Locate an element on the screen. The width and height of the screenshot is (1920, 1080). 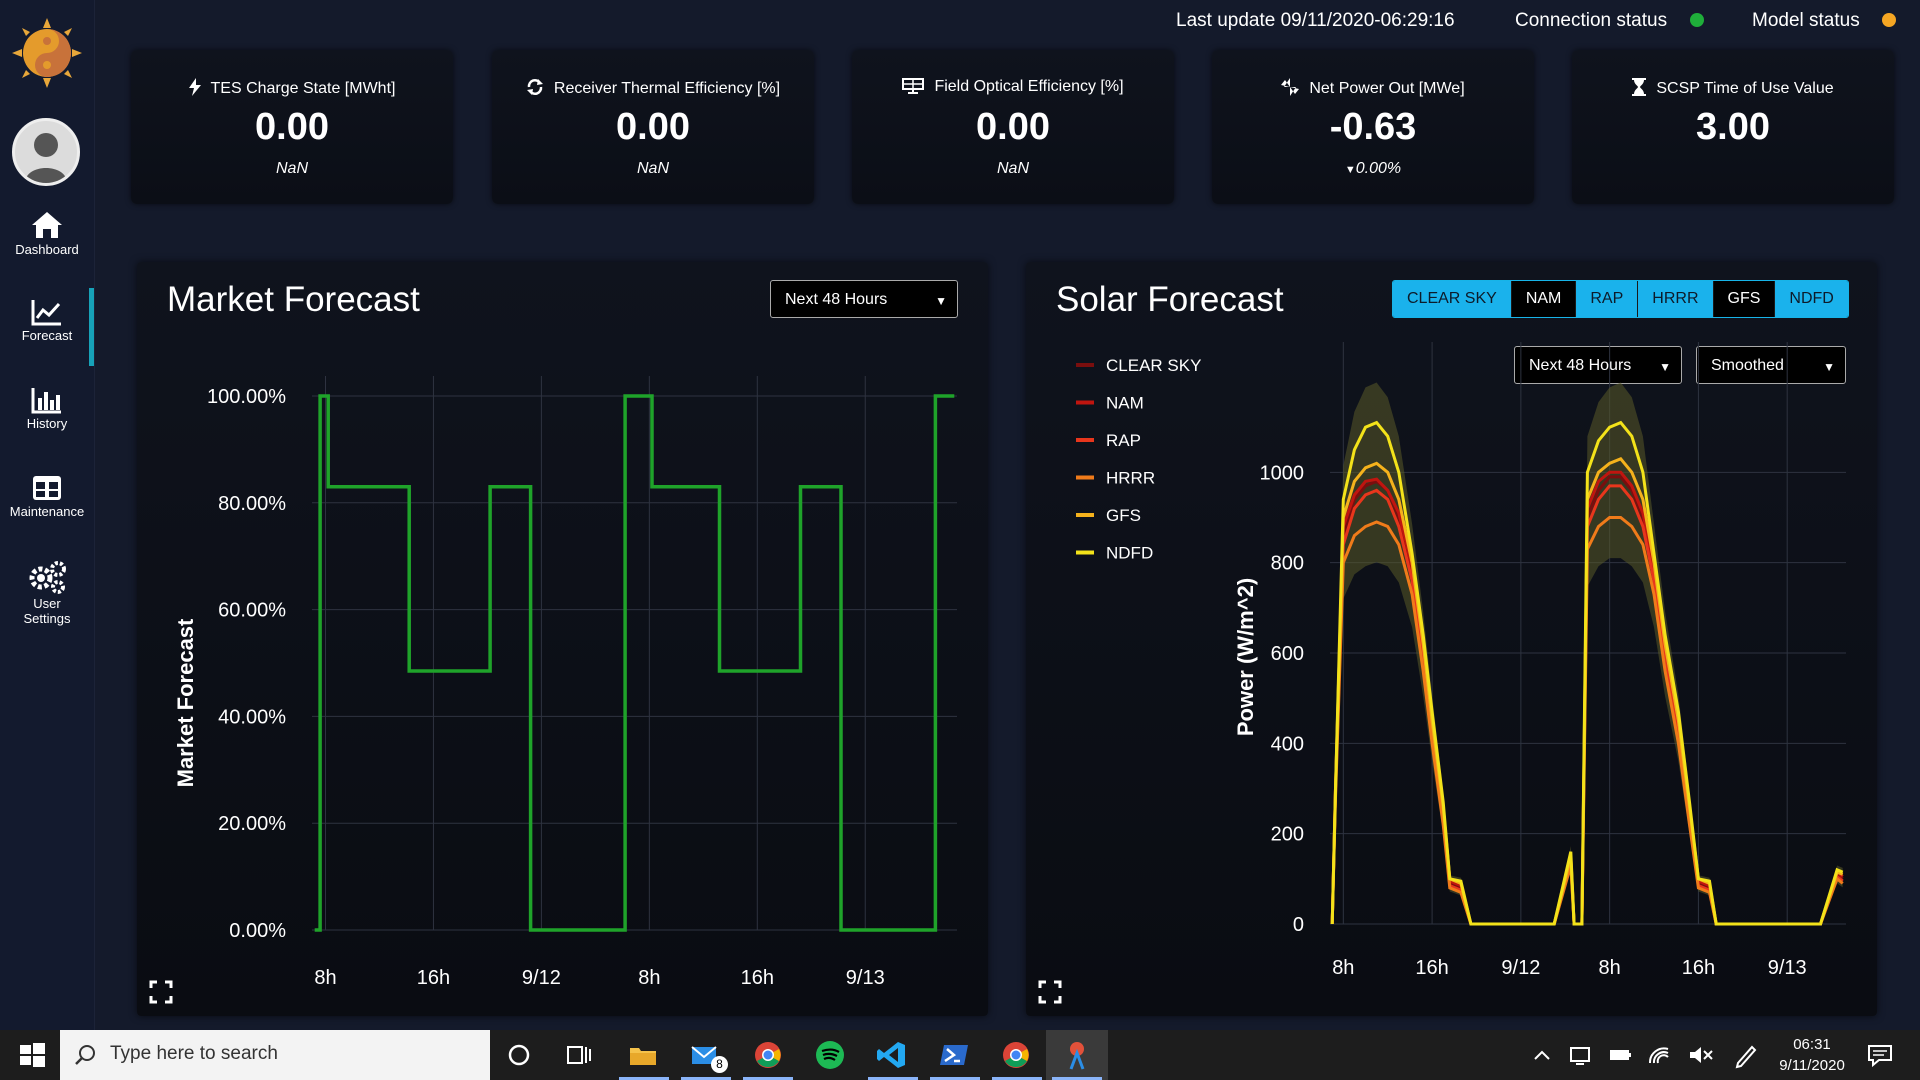
y-tick-label: 0.00% is located at coordinates (257, 931).